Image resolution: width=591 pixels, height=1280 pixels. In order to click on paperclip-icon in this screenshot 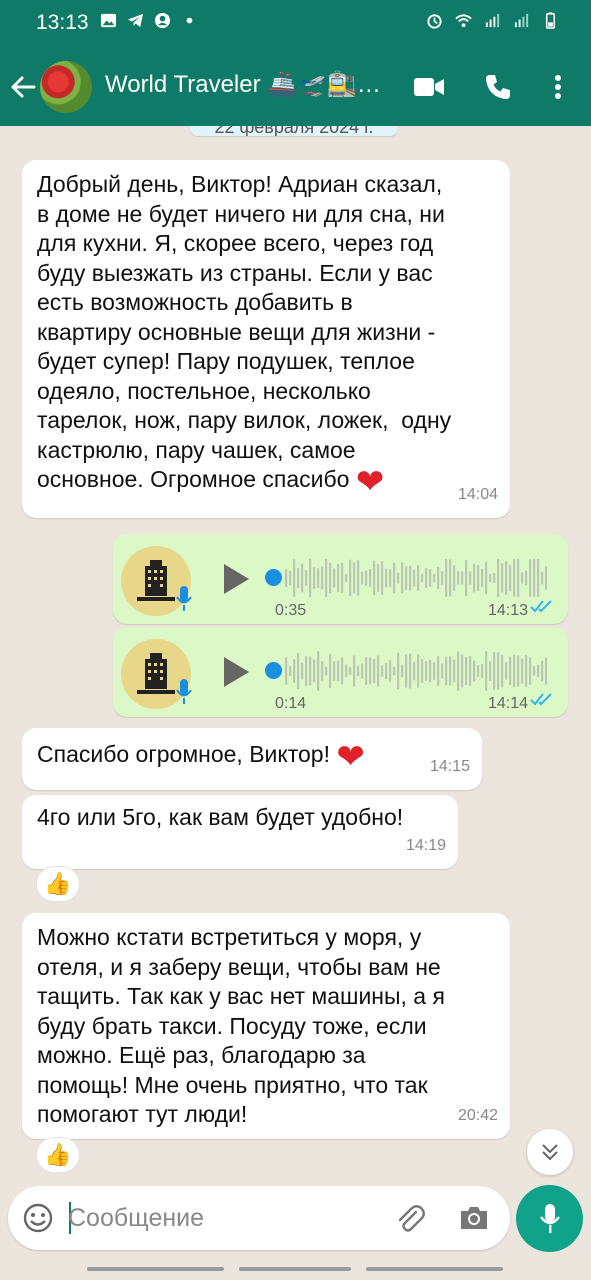, I will do `click(410, 1218)`.